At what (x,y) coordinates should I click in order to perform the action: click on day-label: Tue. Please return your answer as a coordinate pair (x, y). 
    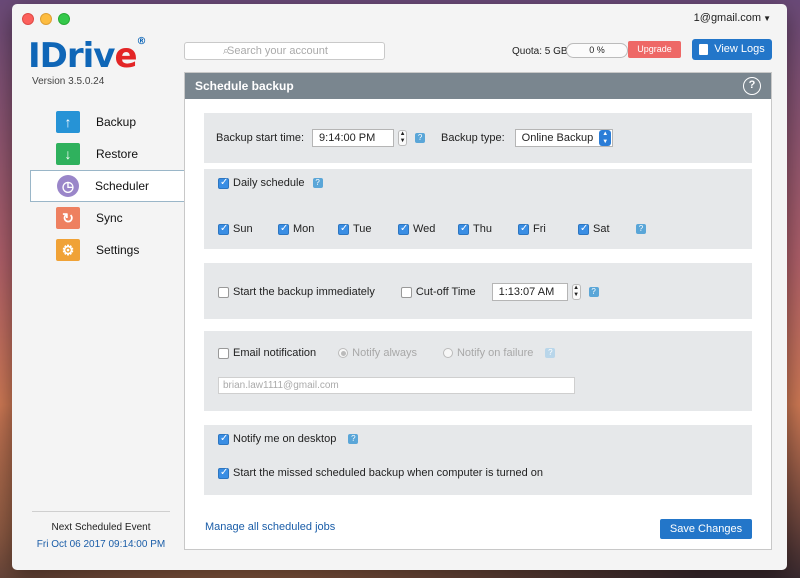
    Looking at the image, I should click on (362, 229).